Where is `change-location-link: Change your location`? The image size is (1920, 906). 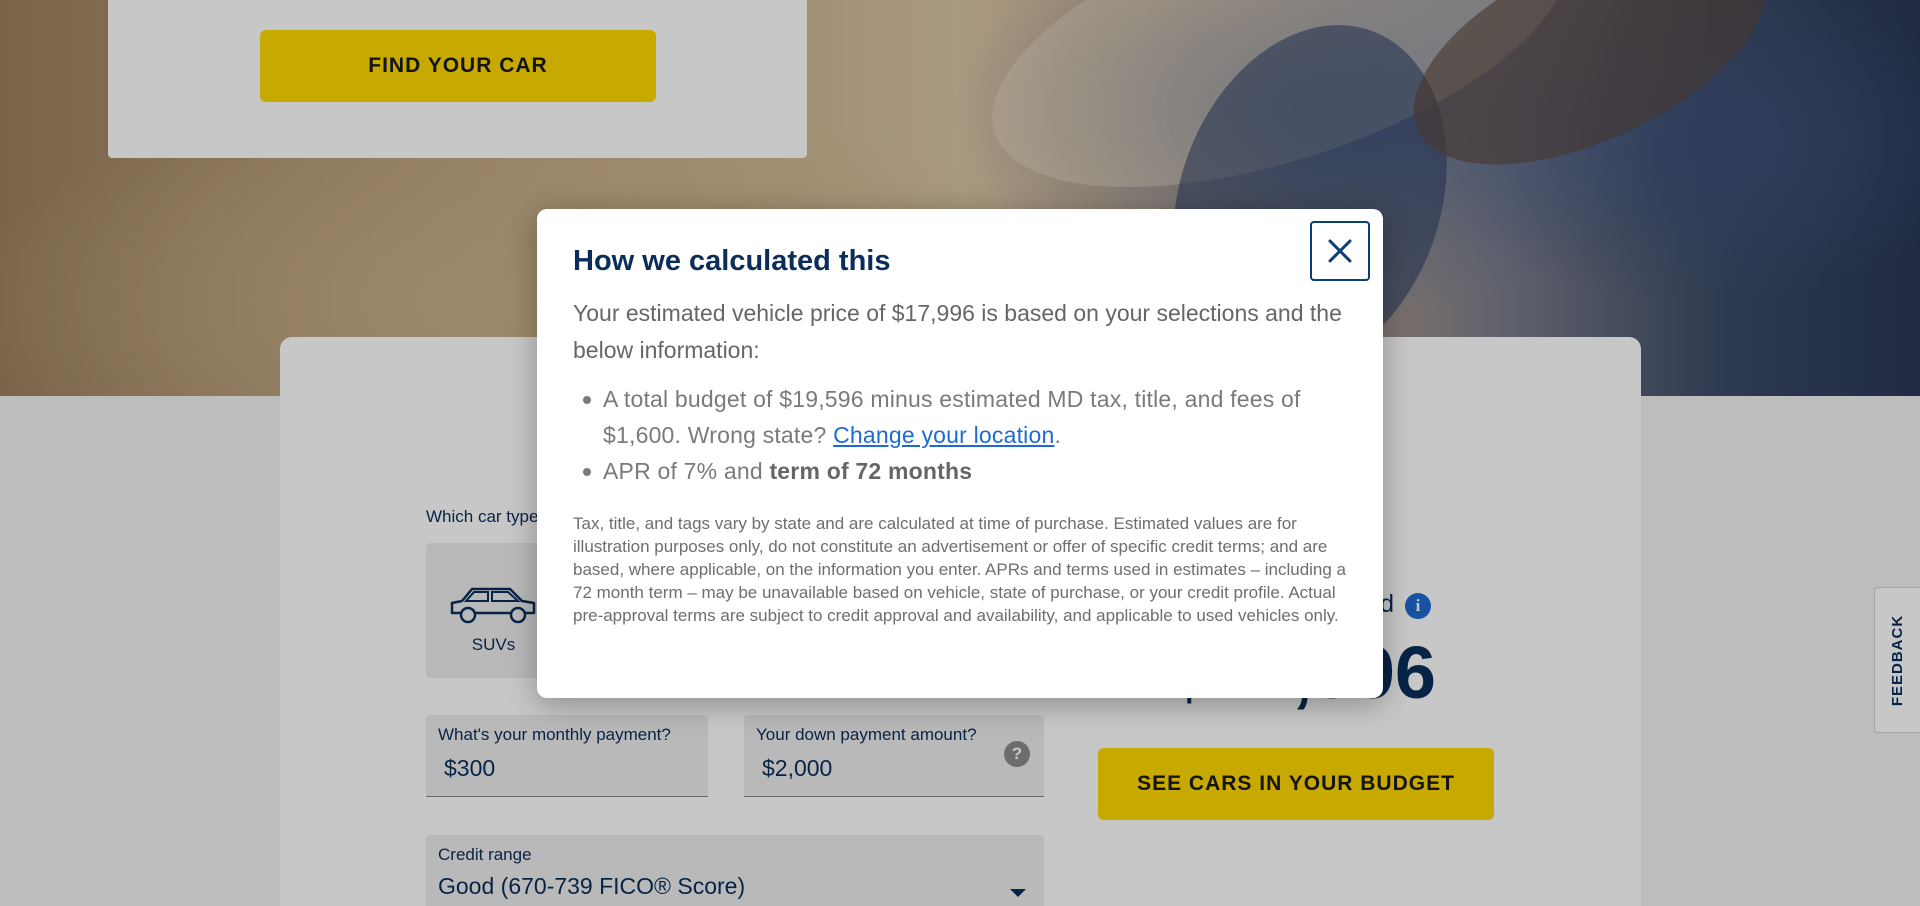
change-location-link: Change your location is located at coordinates (943, 435).